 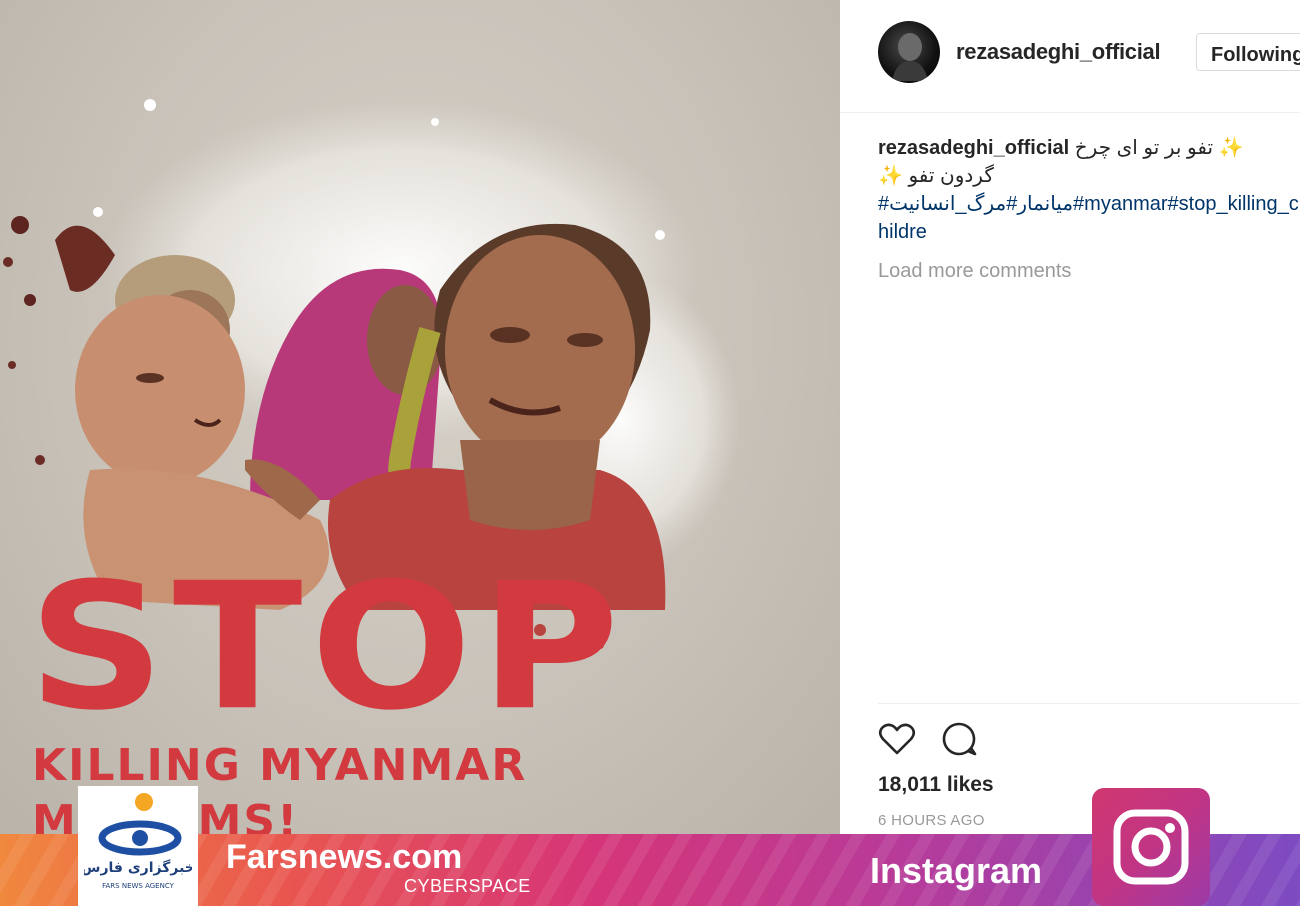 I want to click on profile-photo, so click(x=910, y=57).